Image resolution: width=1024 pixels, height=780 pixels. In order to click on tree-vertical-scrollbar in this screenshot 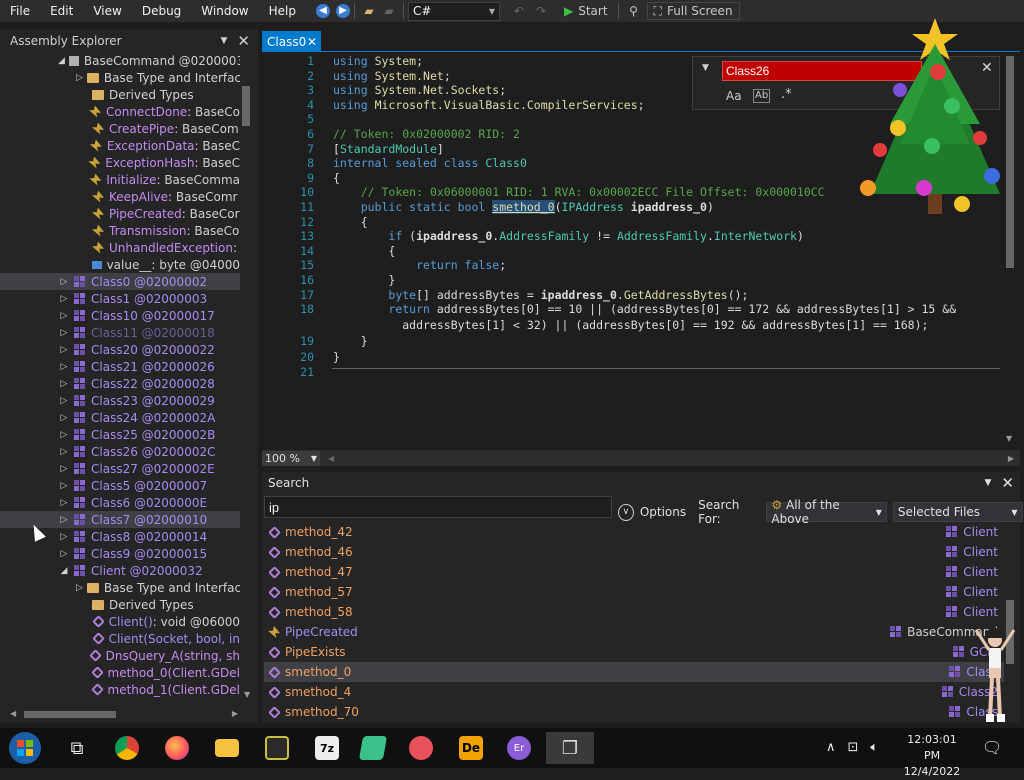, I will do `click(246, 106)`.